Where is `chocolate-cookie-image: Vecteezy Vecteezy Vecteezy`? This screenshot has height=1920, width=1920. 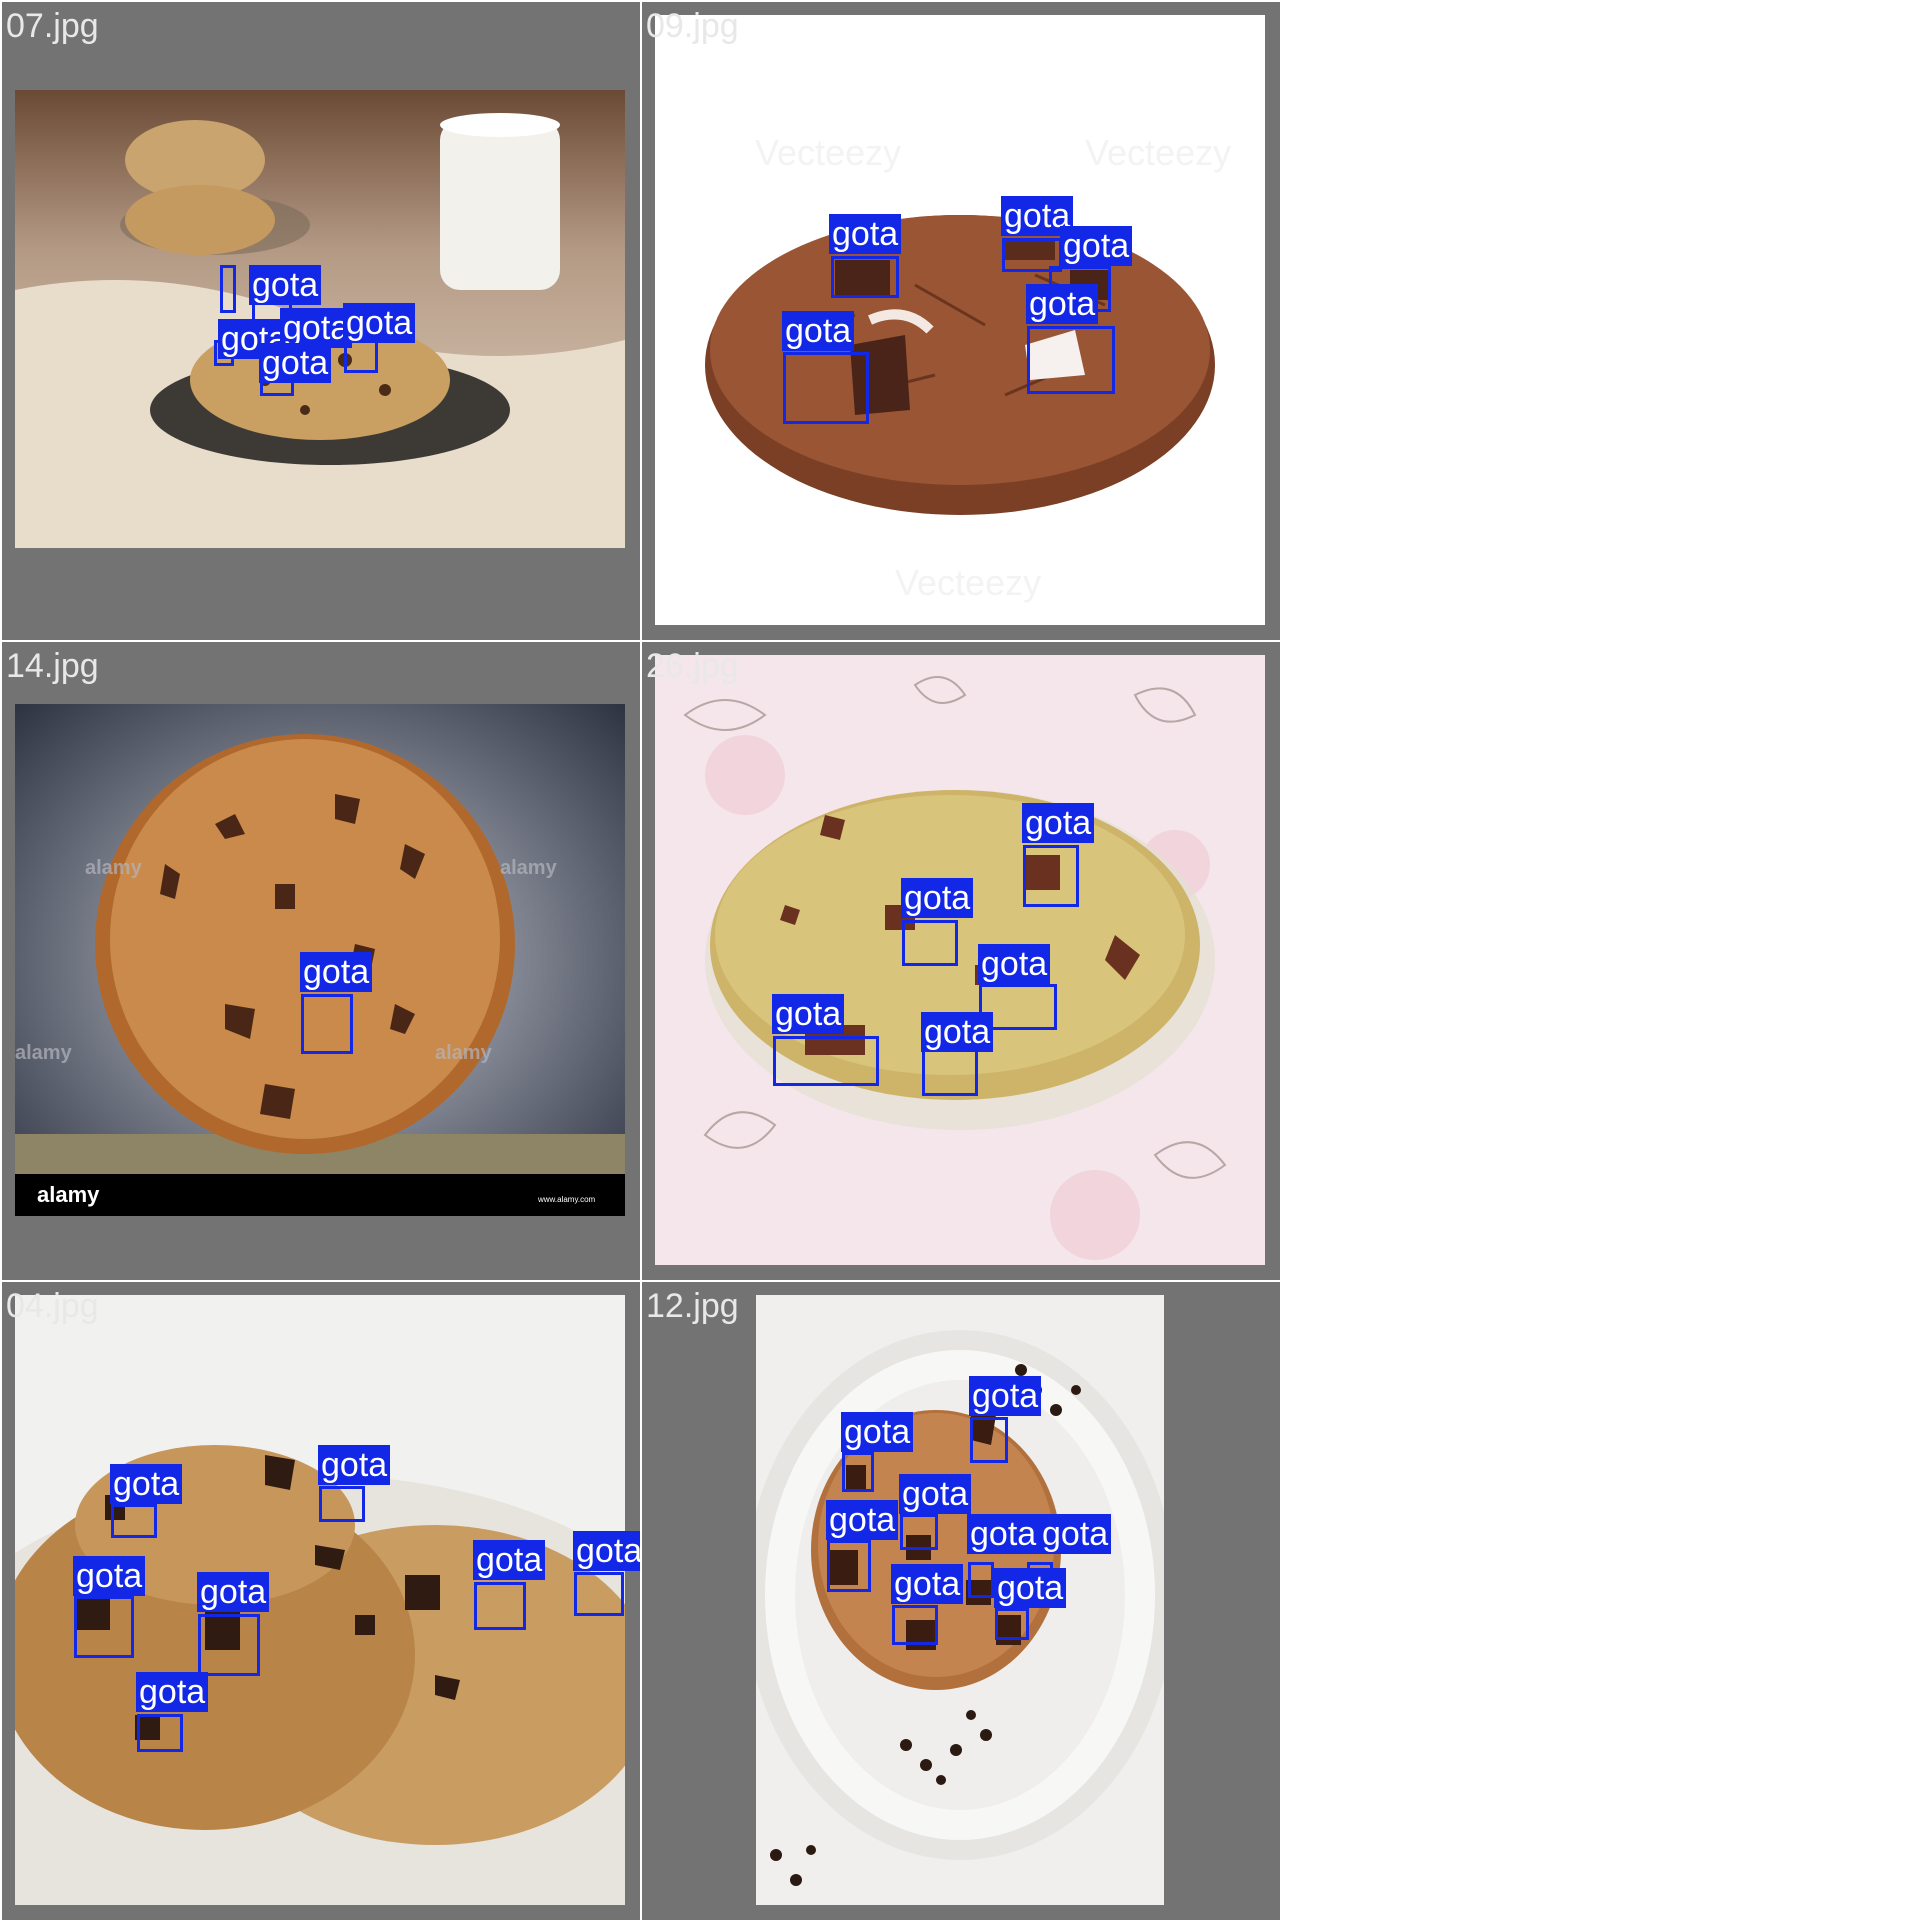
chocolate-cookie-image: Vecteezy Vecteezy Vecteezy is located at coordinates (960, 320).